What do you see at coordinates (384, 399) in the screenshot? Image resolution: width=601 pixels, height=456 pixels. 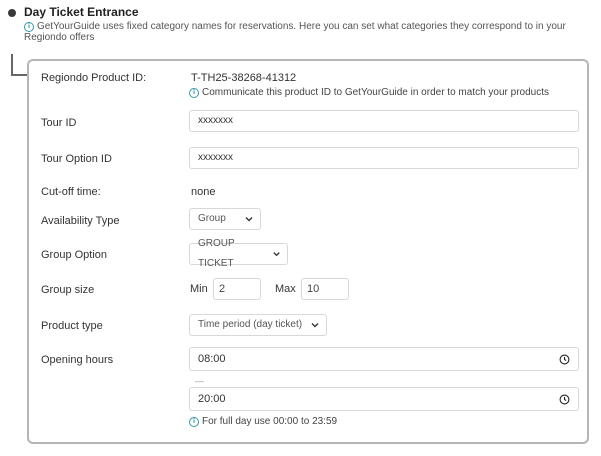 I see `opening-hours-to-input: 20:00` at bounding box center [384, 399].